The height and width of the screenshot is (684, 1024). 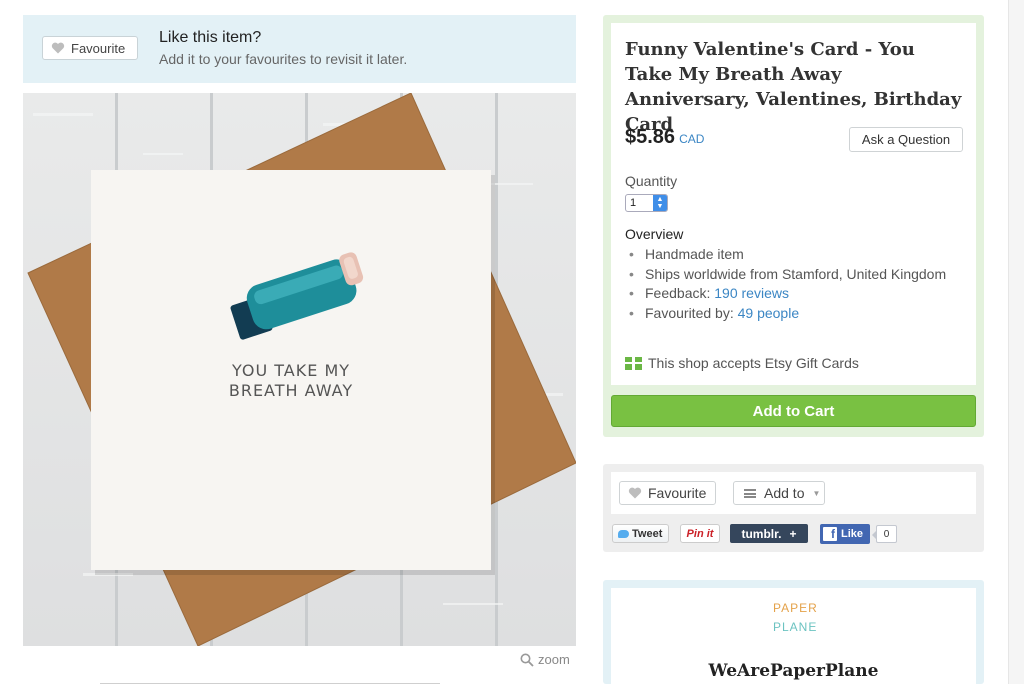 I want to click on add-to-list-button: Add to ▼, so click(x=779, y=493).